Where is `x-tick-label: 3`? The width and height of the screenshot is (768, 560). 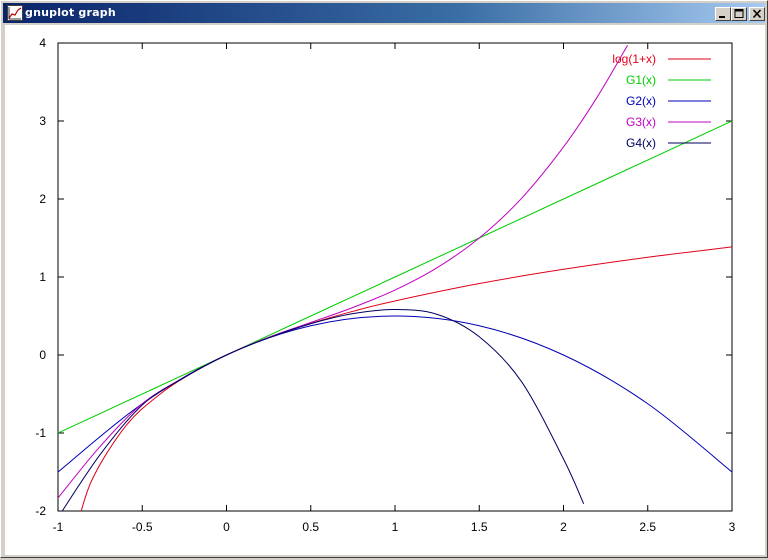
x-tick-label: 3 is located at coordinates (732, 527).